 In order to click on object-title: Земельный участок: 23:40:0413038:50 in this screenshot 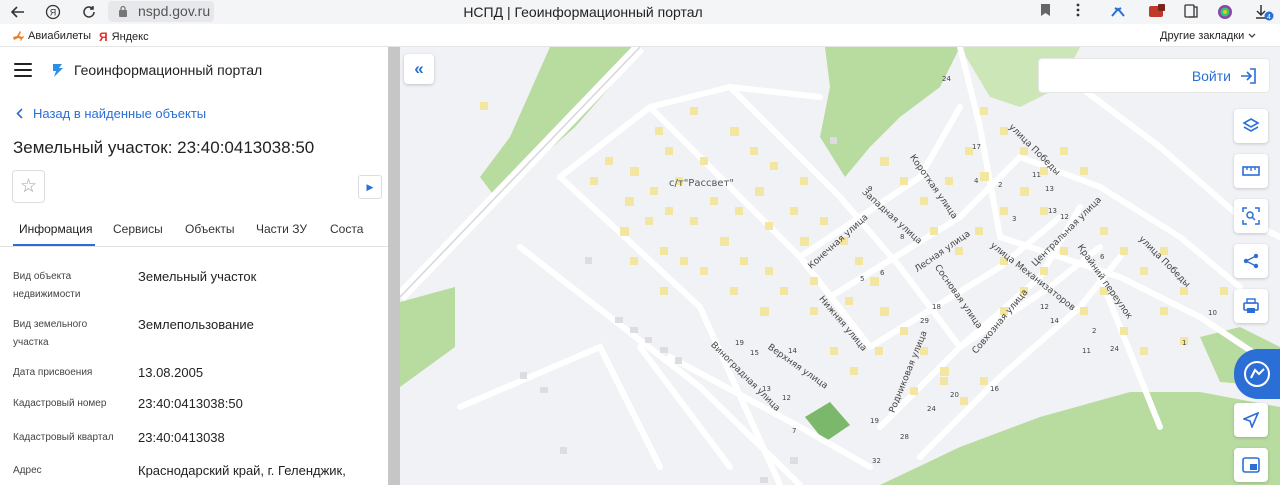, I will do `click(164, 147)`.